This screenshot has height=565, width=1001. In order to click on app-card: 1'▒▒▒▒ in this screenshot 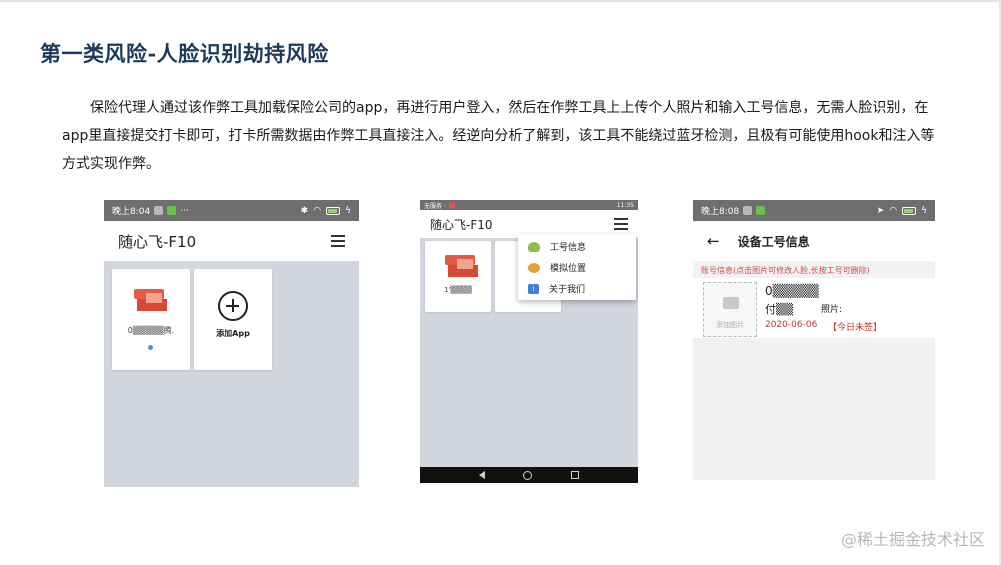, I will do `click(458, 276)`.